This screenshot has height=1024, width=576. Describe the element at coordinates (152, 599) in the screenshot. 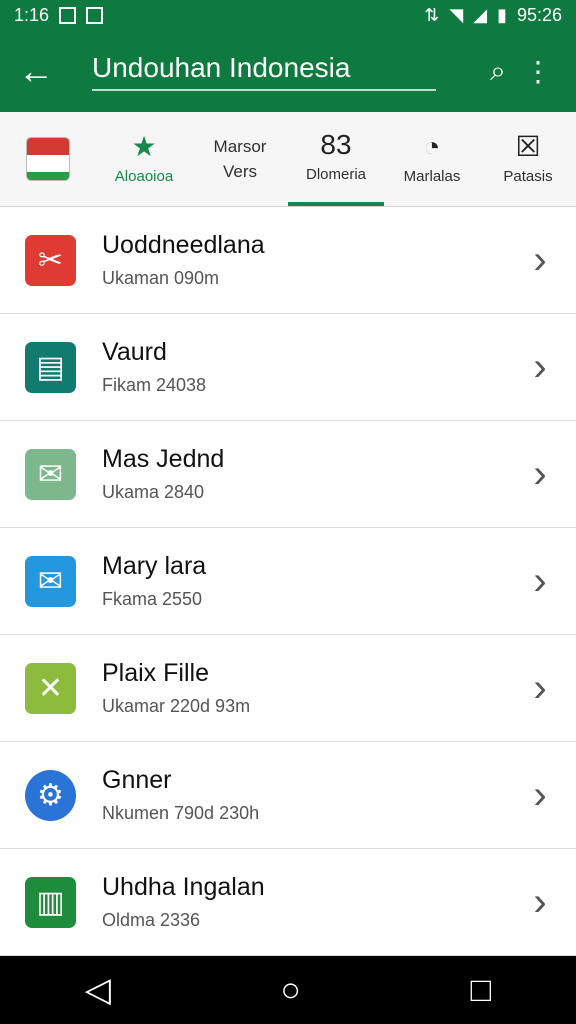

I see `item-subtitle: Fkama 2550` at that location.